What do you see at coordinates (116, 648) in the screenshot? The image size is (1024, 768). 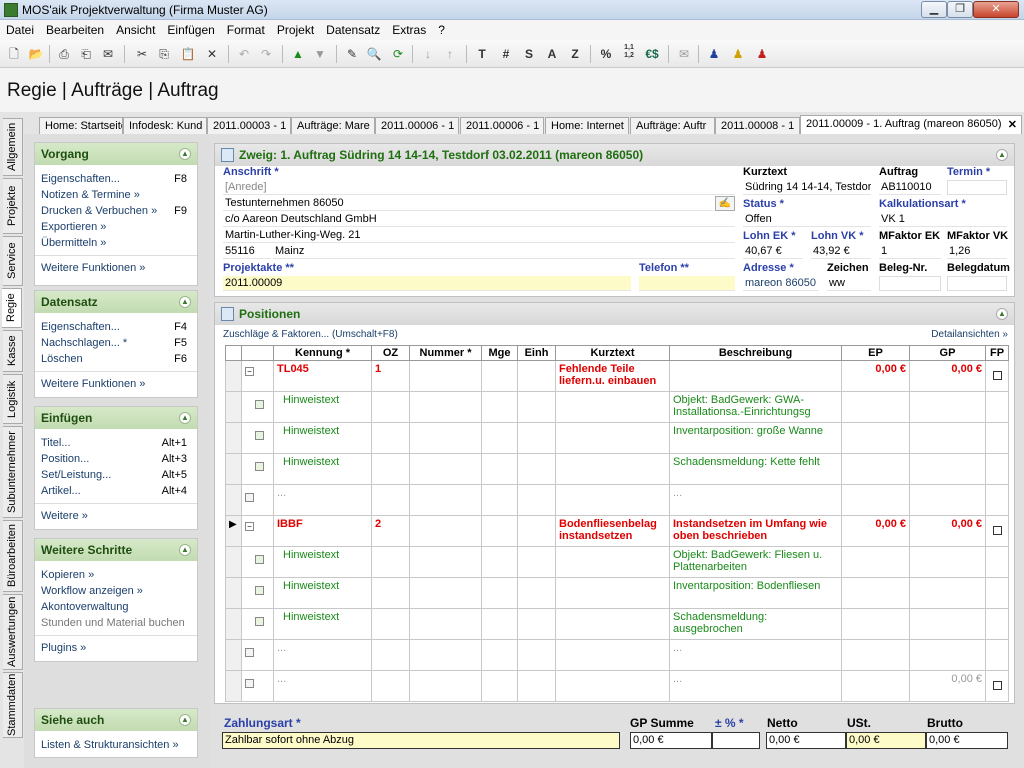 I see `action-plugins: Plugins »` at bounding box center [116, 648].